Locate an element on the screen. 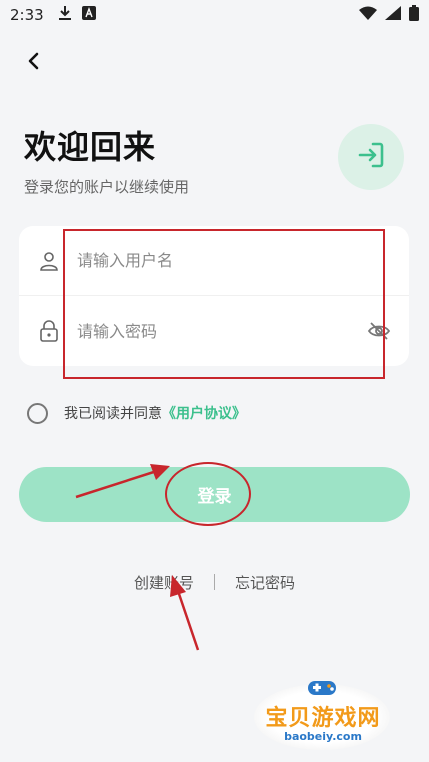 The image size is (429, 762). gamepad-icon is located at coordinates (322, 688).